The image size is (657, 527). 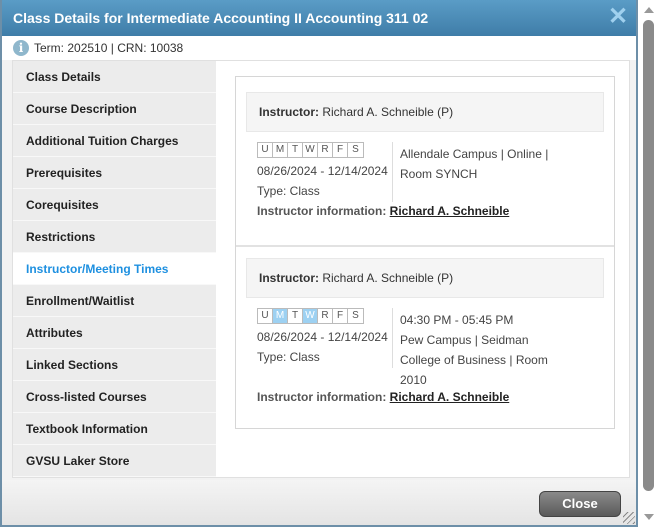 What do you see at coordinates (319, 502) in the screenshot?
I see `dialog-footer: Close` at bounding box center [319, 502].